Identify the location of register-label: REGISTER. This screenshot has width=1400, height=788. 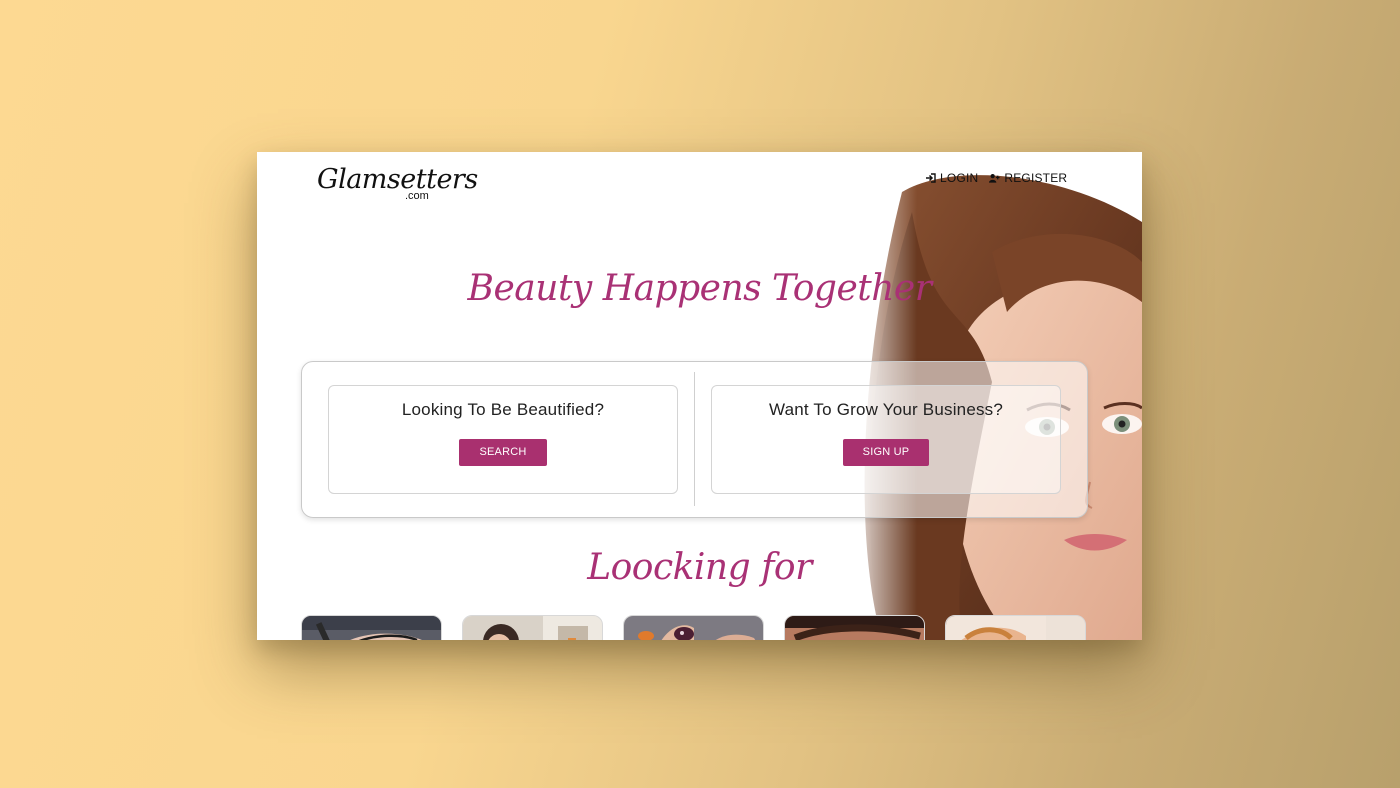
(1036, 178).